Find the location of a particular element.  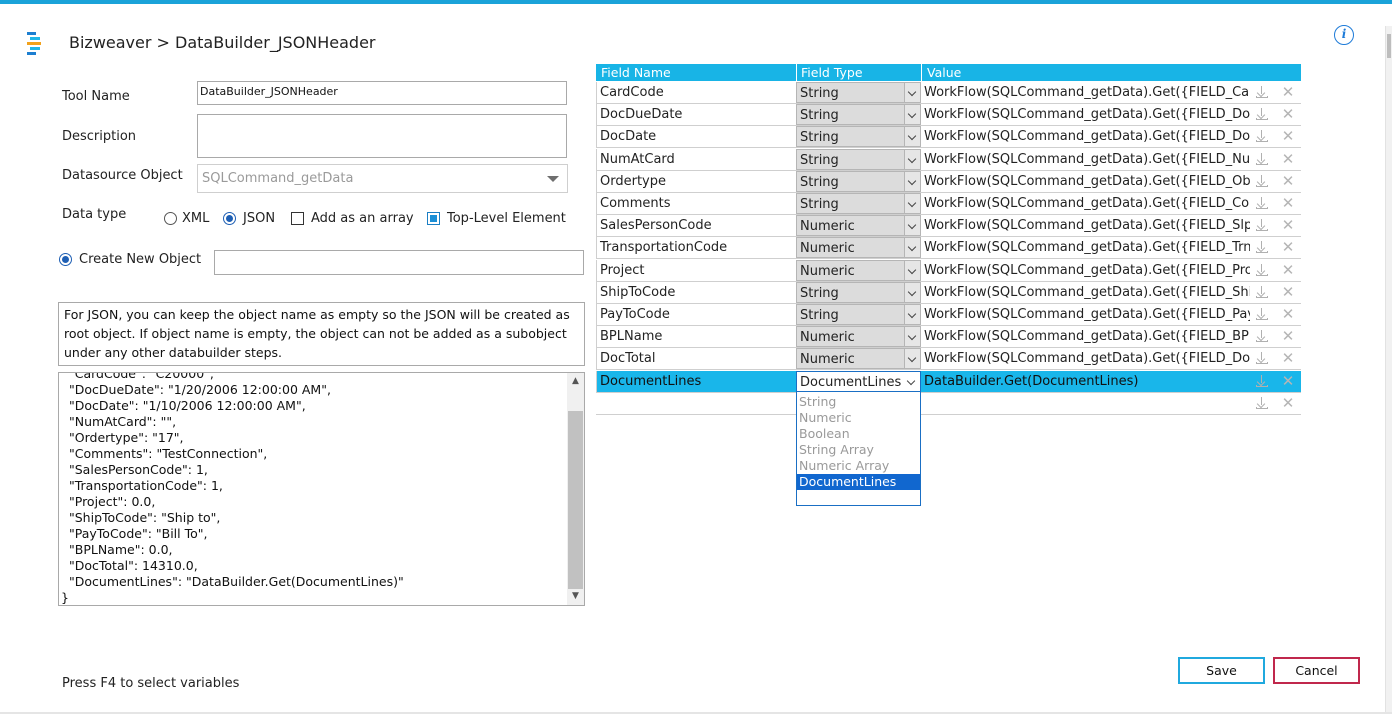

field-name-cell: CardCode is located at coordinates (696, 92).